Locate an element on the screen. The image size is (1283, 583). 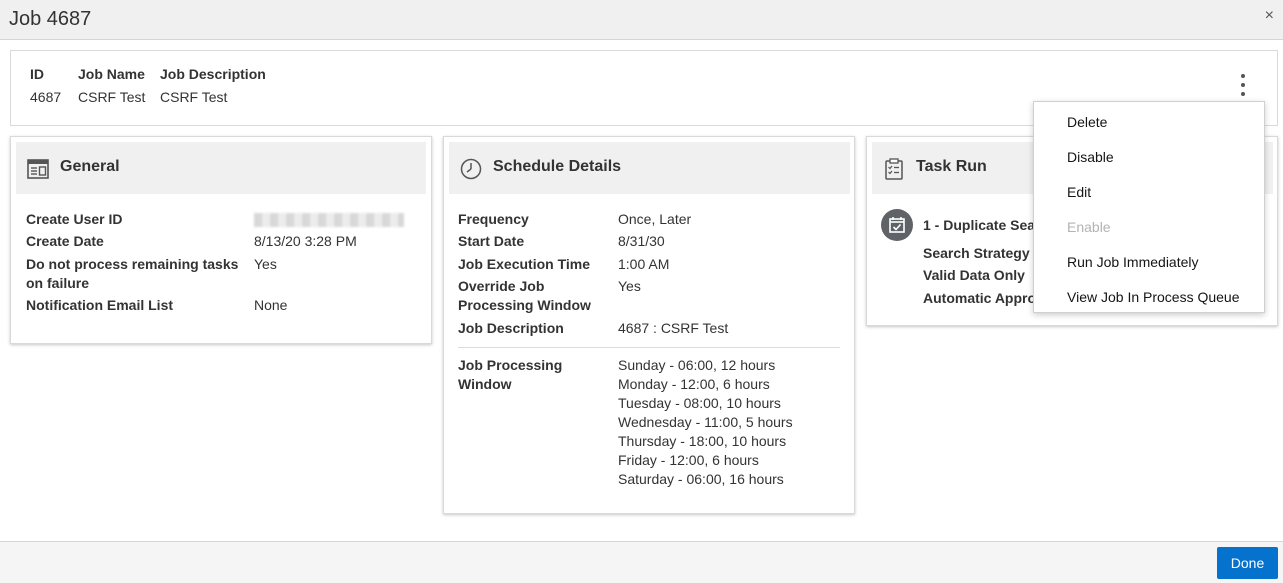
menu-item-edit: Edit is located at coordinates (1079, 192).